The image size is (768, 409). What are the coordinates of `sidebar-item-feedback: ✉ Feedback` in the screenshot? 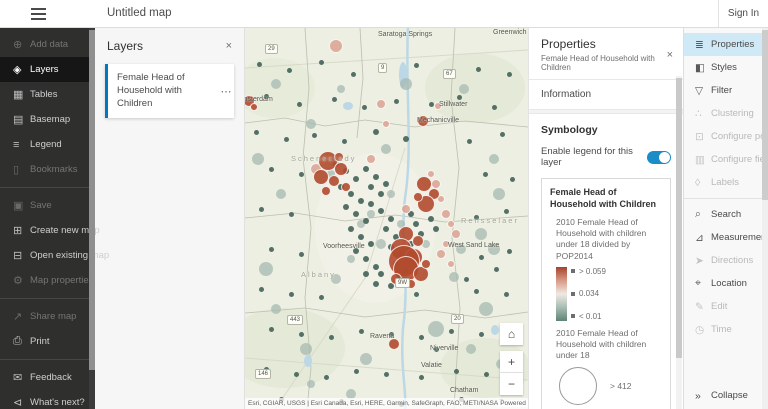 It's located at (47, 377).